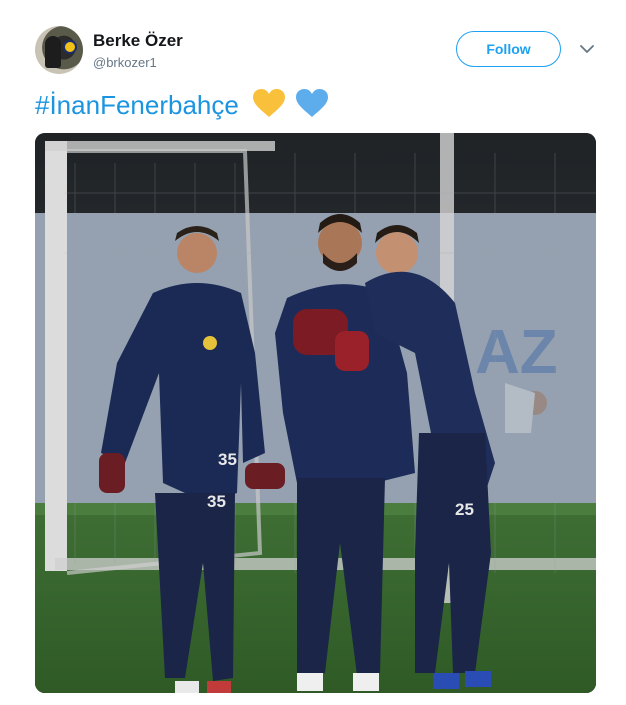 The image size is (626, 705). What do you see at coordinates (216, 501) in the screenshot?
I see `player-left-number-leg: 35` at bounding box center [216, 501].